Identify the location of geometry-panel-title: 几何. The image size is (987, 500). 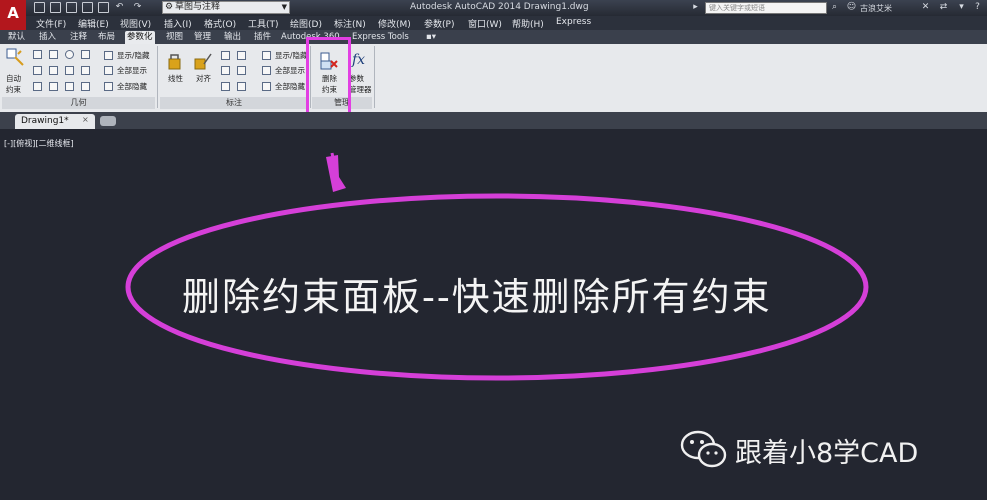
(78, 103).